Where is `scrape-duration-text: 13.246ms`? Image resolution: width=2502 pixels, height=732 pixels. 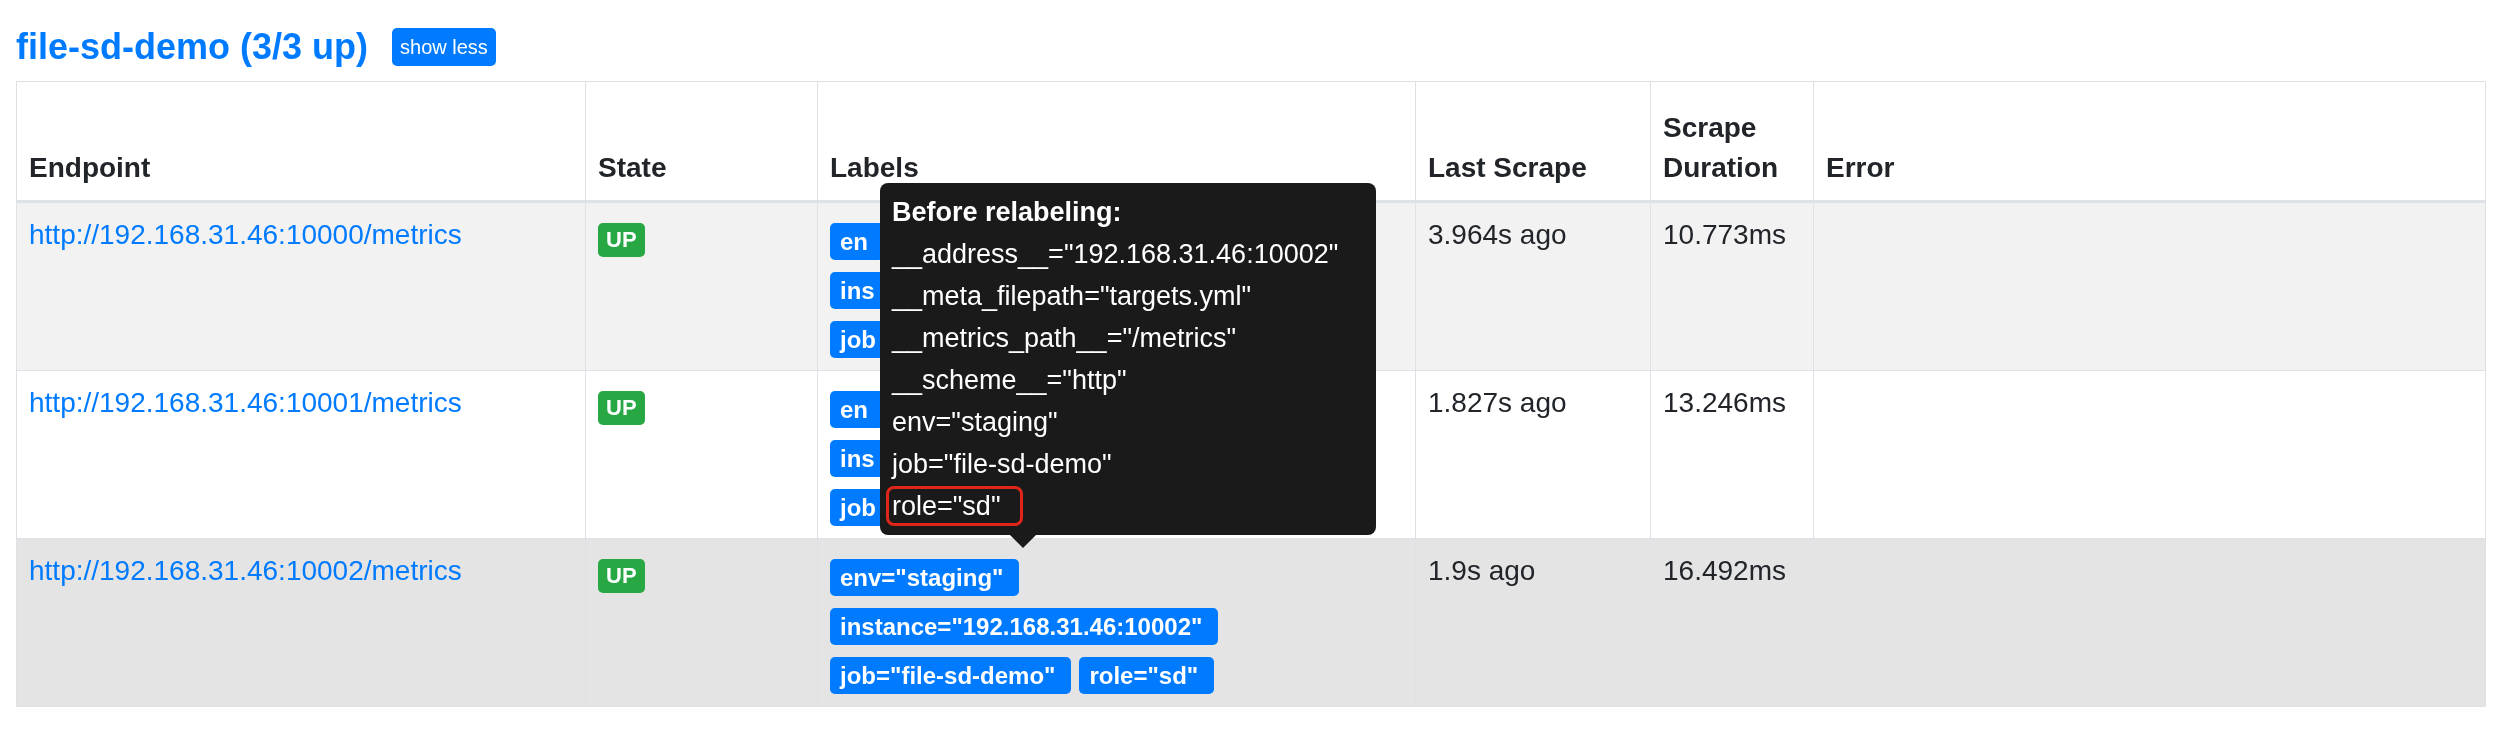
scrape-duration-text: 13.246ms is located at coordinates (1724, 402).